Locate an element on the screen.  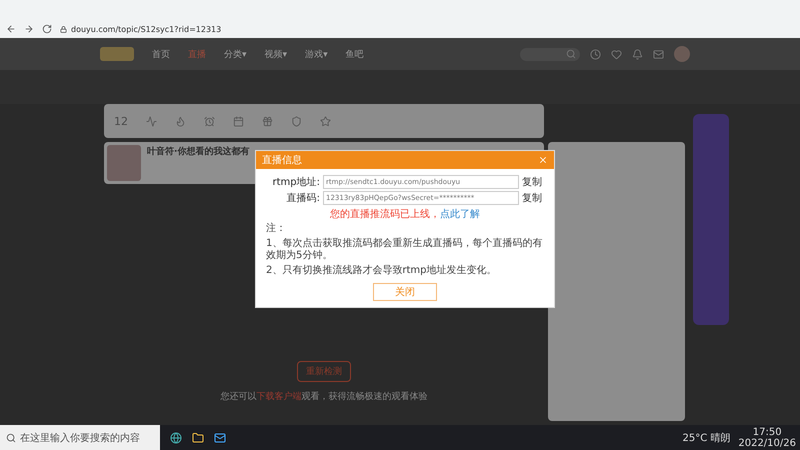
avatar is located at coordinates (682, 54).